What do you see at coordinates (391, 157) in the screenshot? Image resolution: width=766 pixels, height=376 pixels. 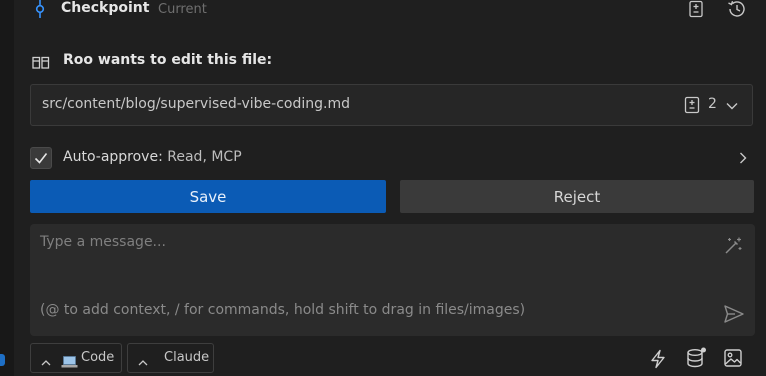 I see `auto-approve-row: Auto-approve: Read, MCP` at bounding box center [391, 157].